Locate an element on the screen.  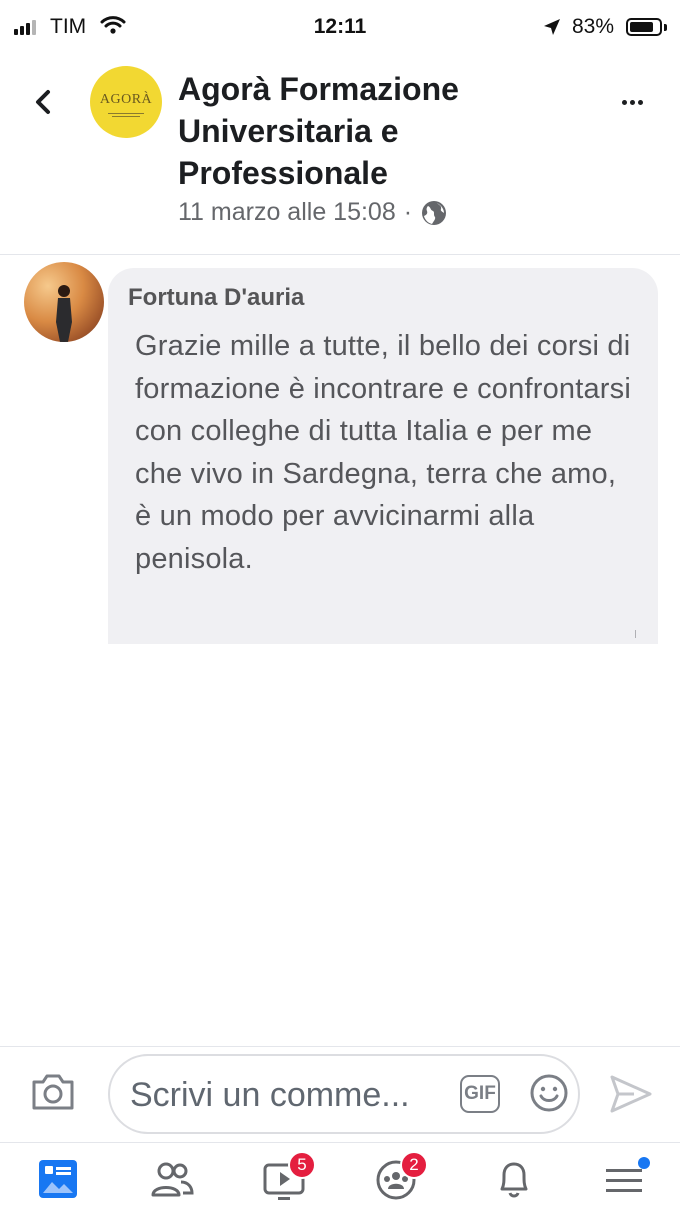
tab-news-feed is located at coordinates (62, 1183).